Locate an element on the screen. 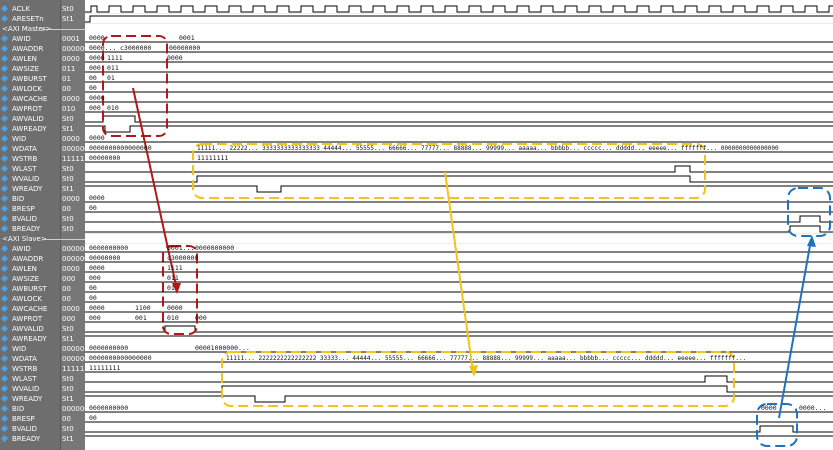  signal-value: 010 is located at coordinates (69, 109).